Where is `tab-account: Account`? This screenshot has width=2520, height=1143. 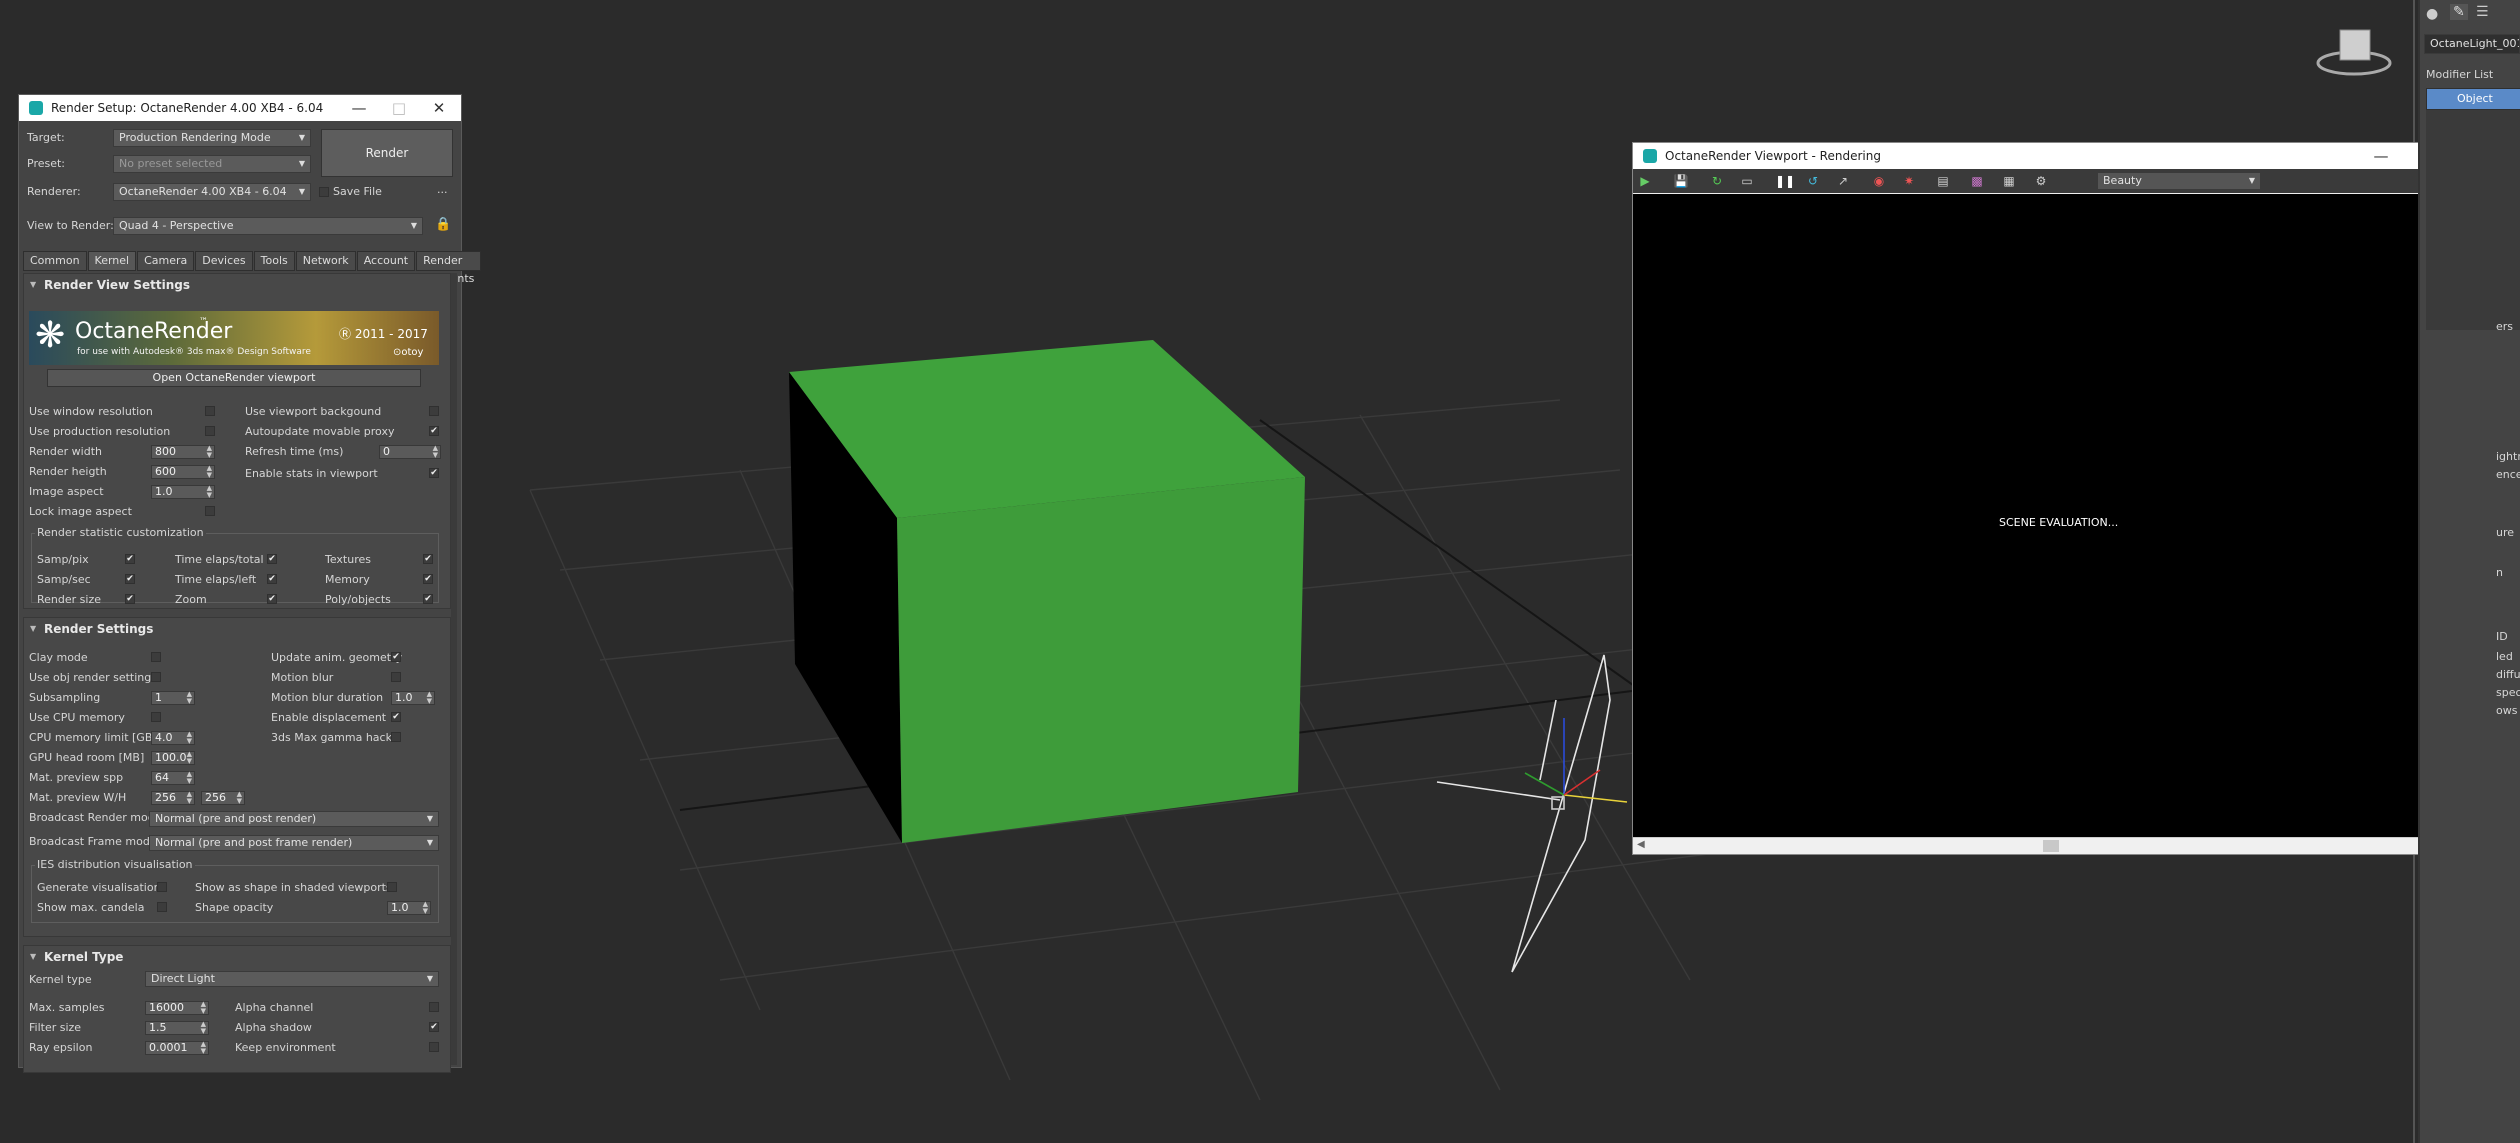
tab-account: Account is located at coordinates (386, 261).